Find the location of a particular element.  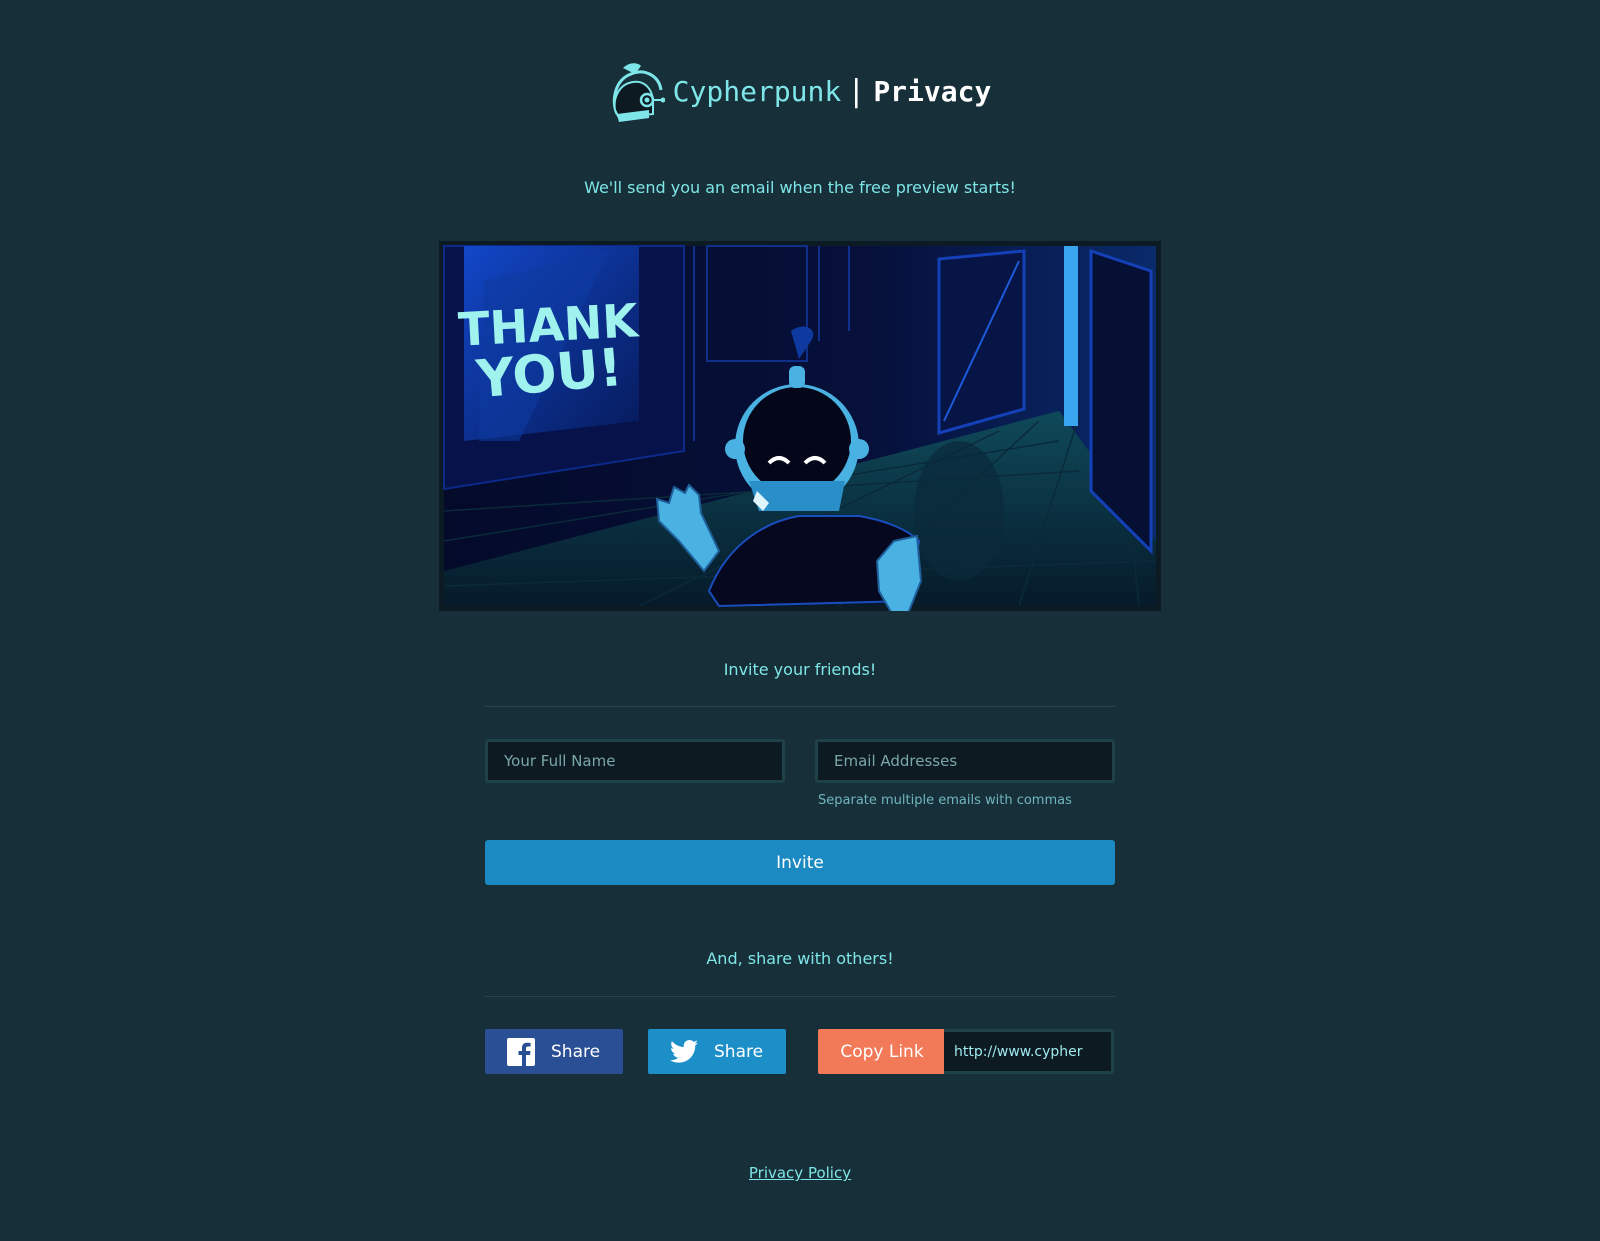

share-link-field is located at coordinates (1029, 1051).